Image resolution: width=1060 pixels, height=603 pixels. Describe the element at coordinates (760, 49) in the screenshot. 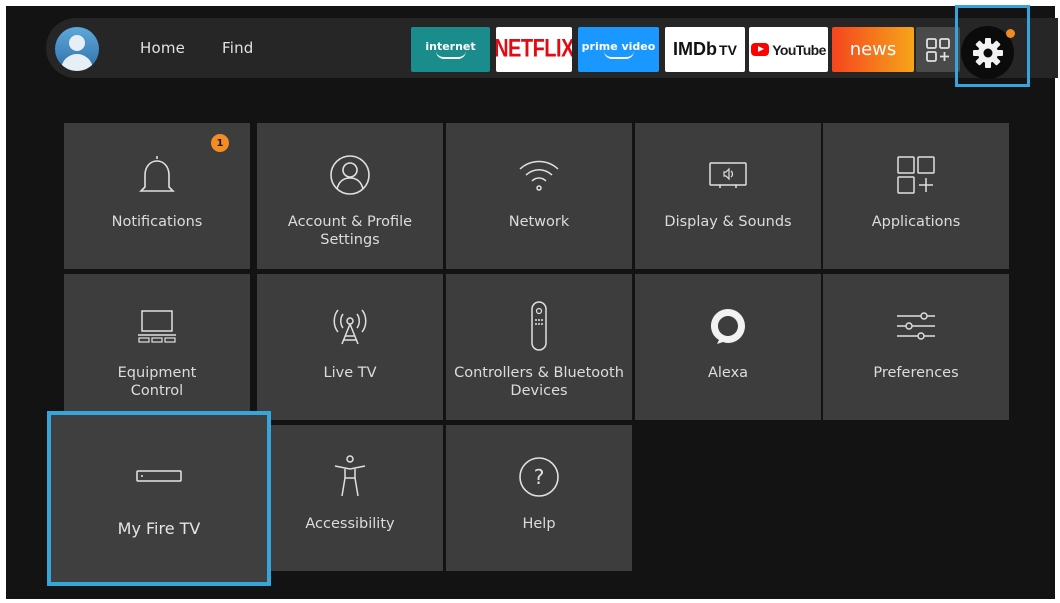

I see `youtube-play-icon` at that location.